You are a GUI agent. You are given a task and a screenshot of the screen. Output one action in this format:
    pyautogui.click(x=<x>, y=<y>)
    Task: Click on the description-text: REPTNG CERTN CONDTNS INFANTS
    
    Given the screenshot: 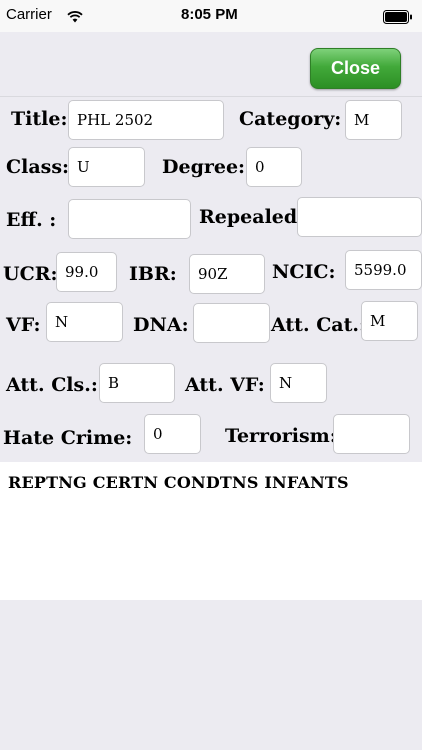 What is the action you would take?
    pyautogui.click(x=178, y=482)
    